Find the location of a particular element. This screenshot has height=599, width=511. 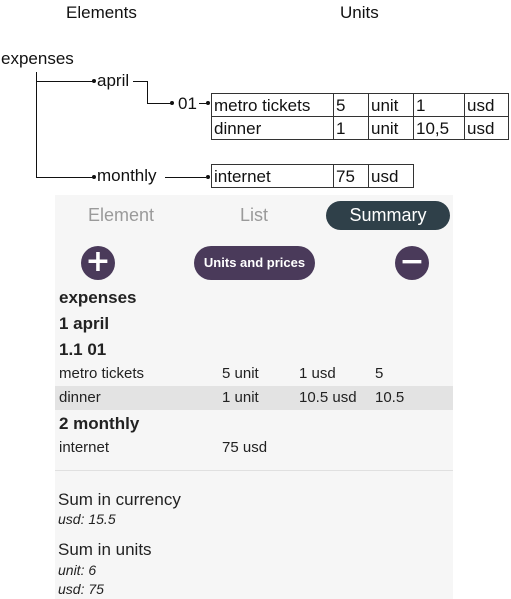

units-cell-qty: 75 is located at coordinates (351, 176).